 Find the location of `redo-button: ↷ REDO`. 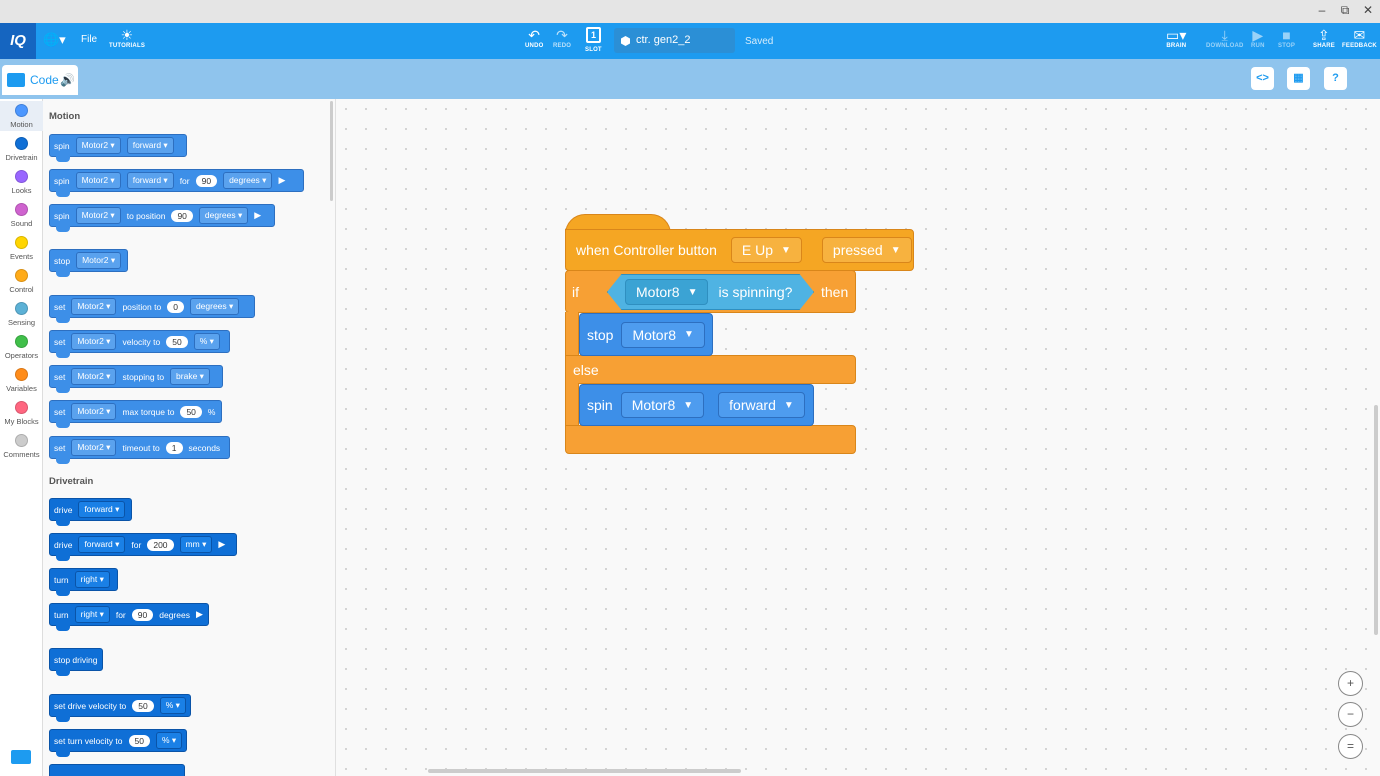

redo-button: ↷ REDO is located at coordinates (562, 38).